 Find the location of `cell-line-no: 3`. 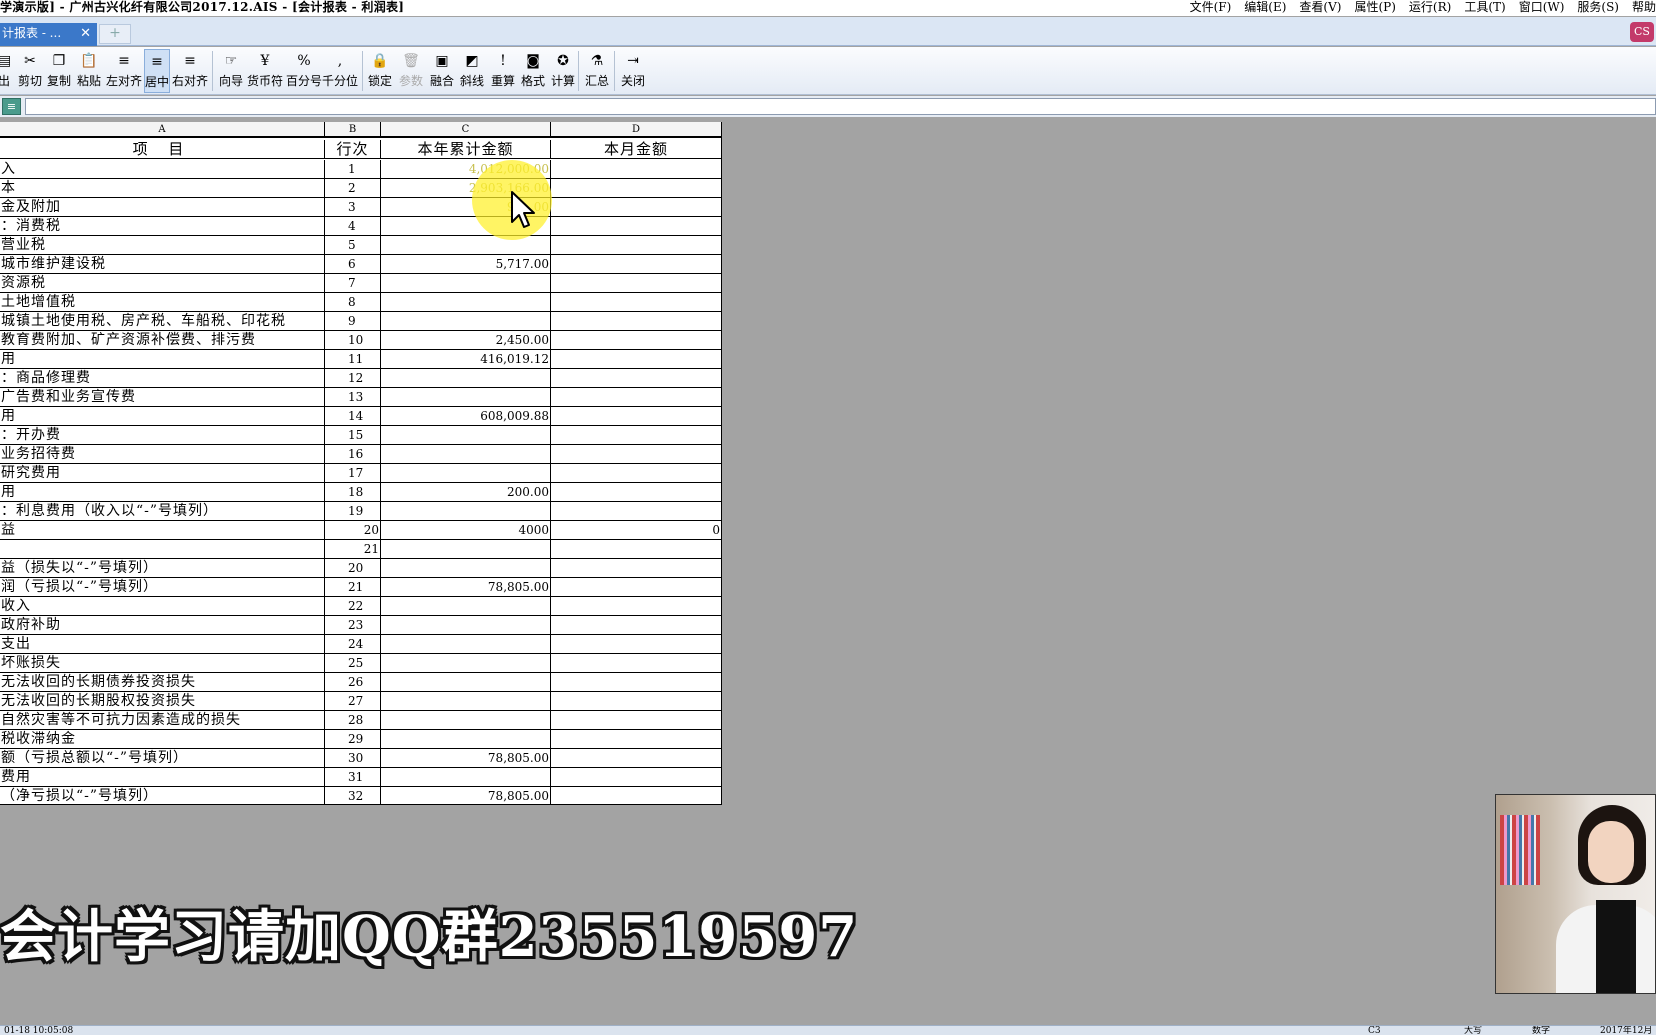

cell-line-no: 3 is located at coordinates (353, 207).